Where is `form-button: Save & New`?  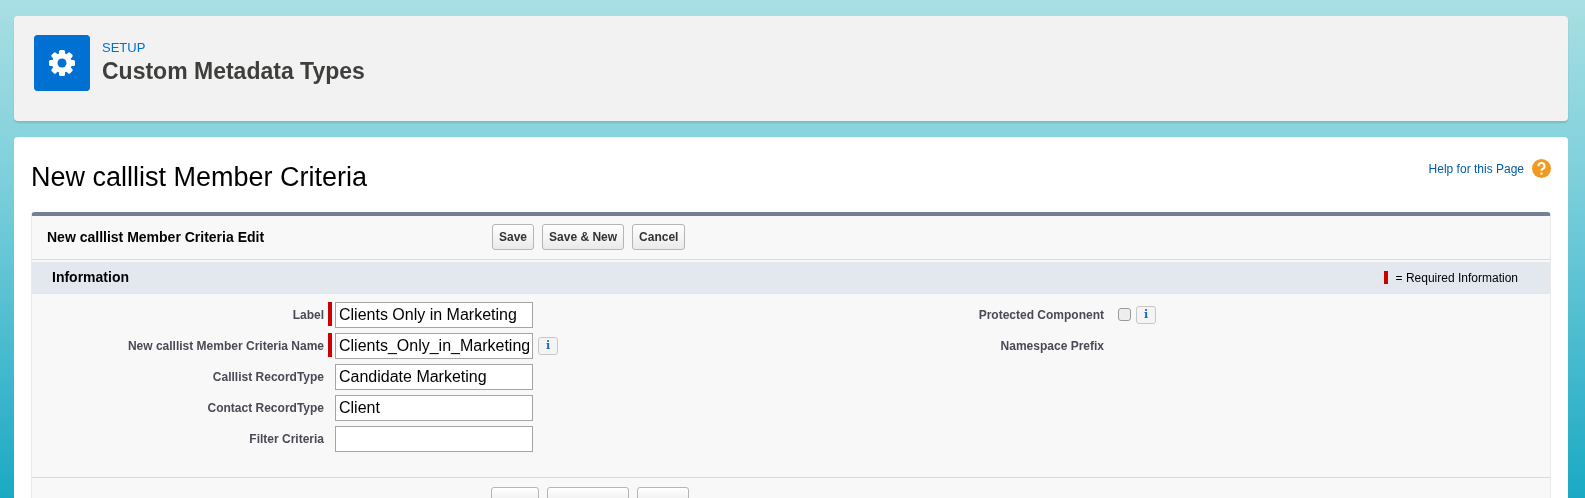 form-button: Save & New is located at coordinates (583, 237).